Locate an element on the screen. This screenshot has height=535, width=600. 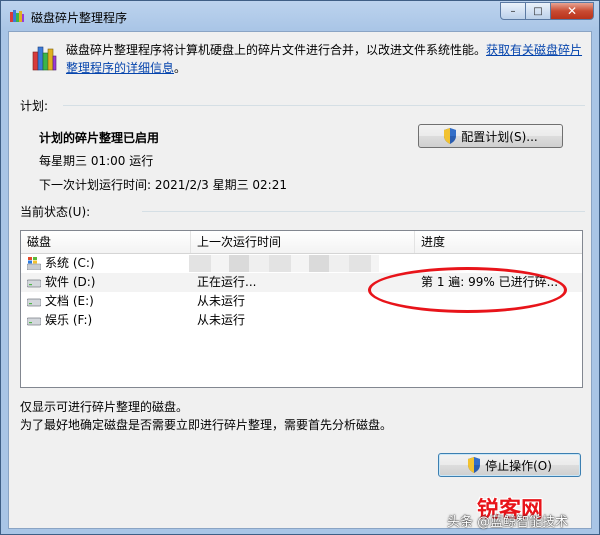
schedule-section-label: 计划: is located at coordinates (34, 106).